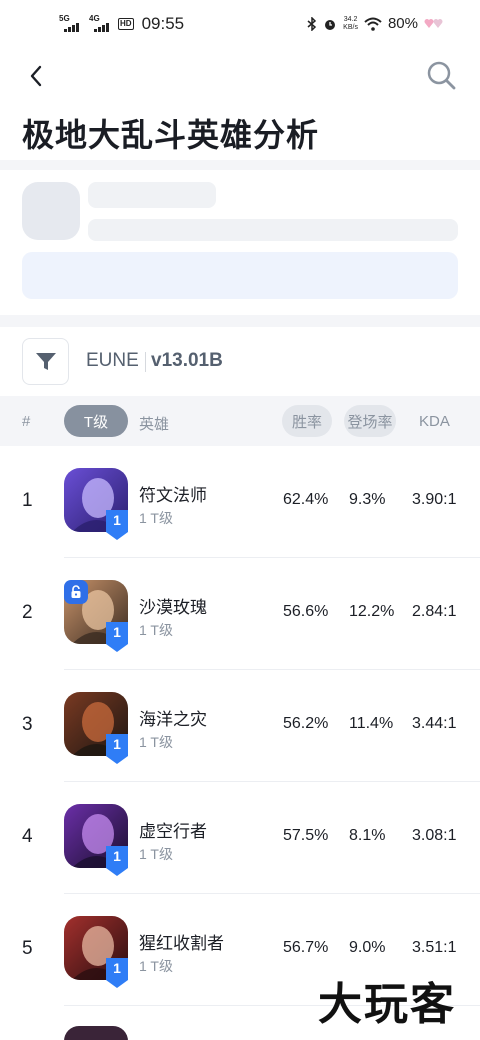  I want to click on winrate-value: 56.2%, so click(306, 723).